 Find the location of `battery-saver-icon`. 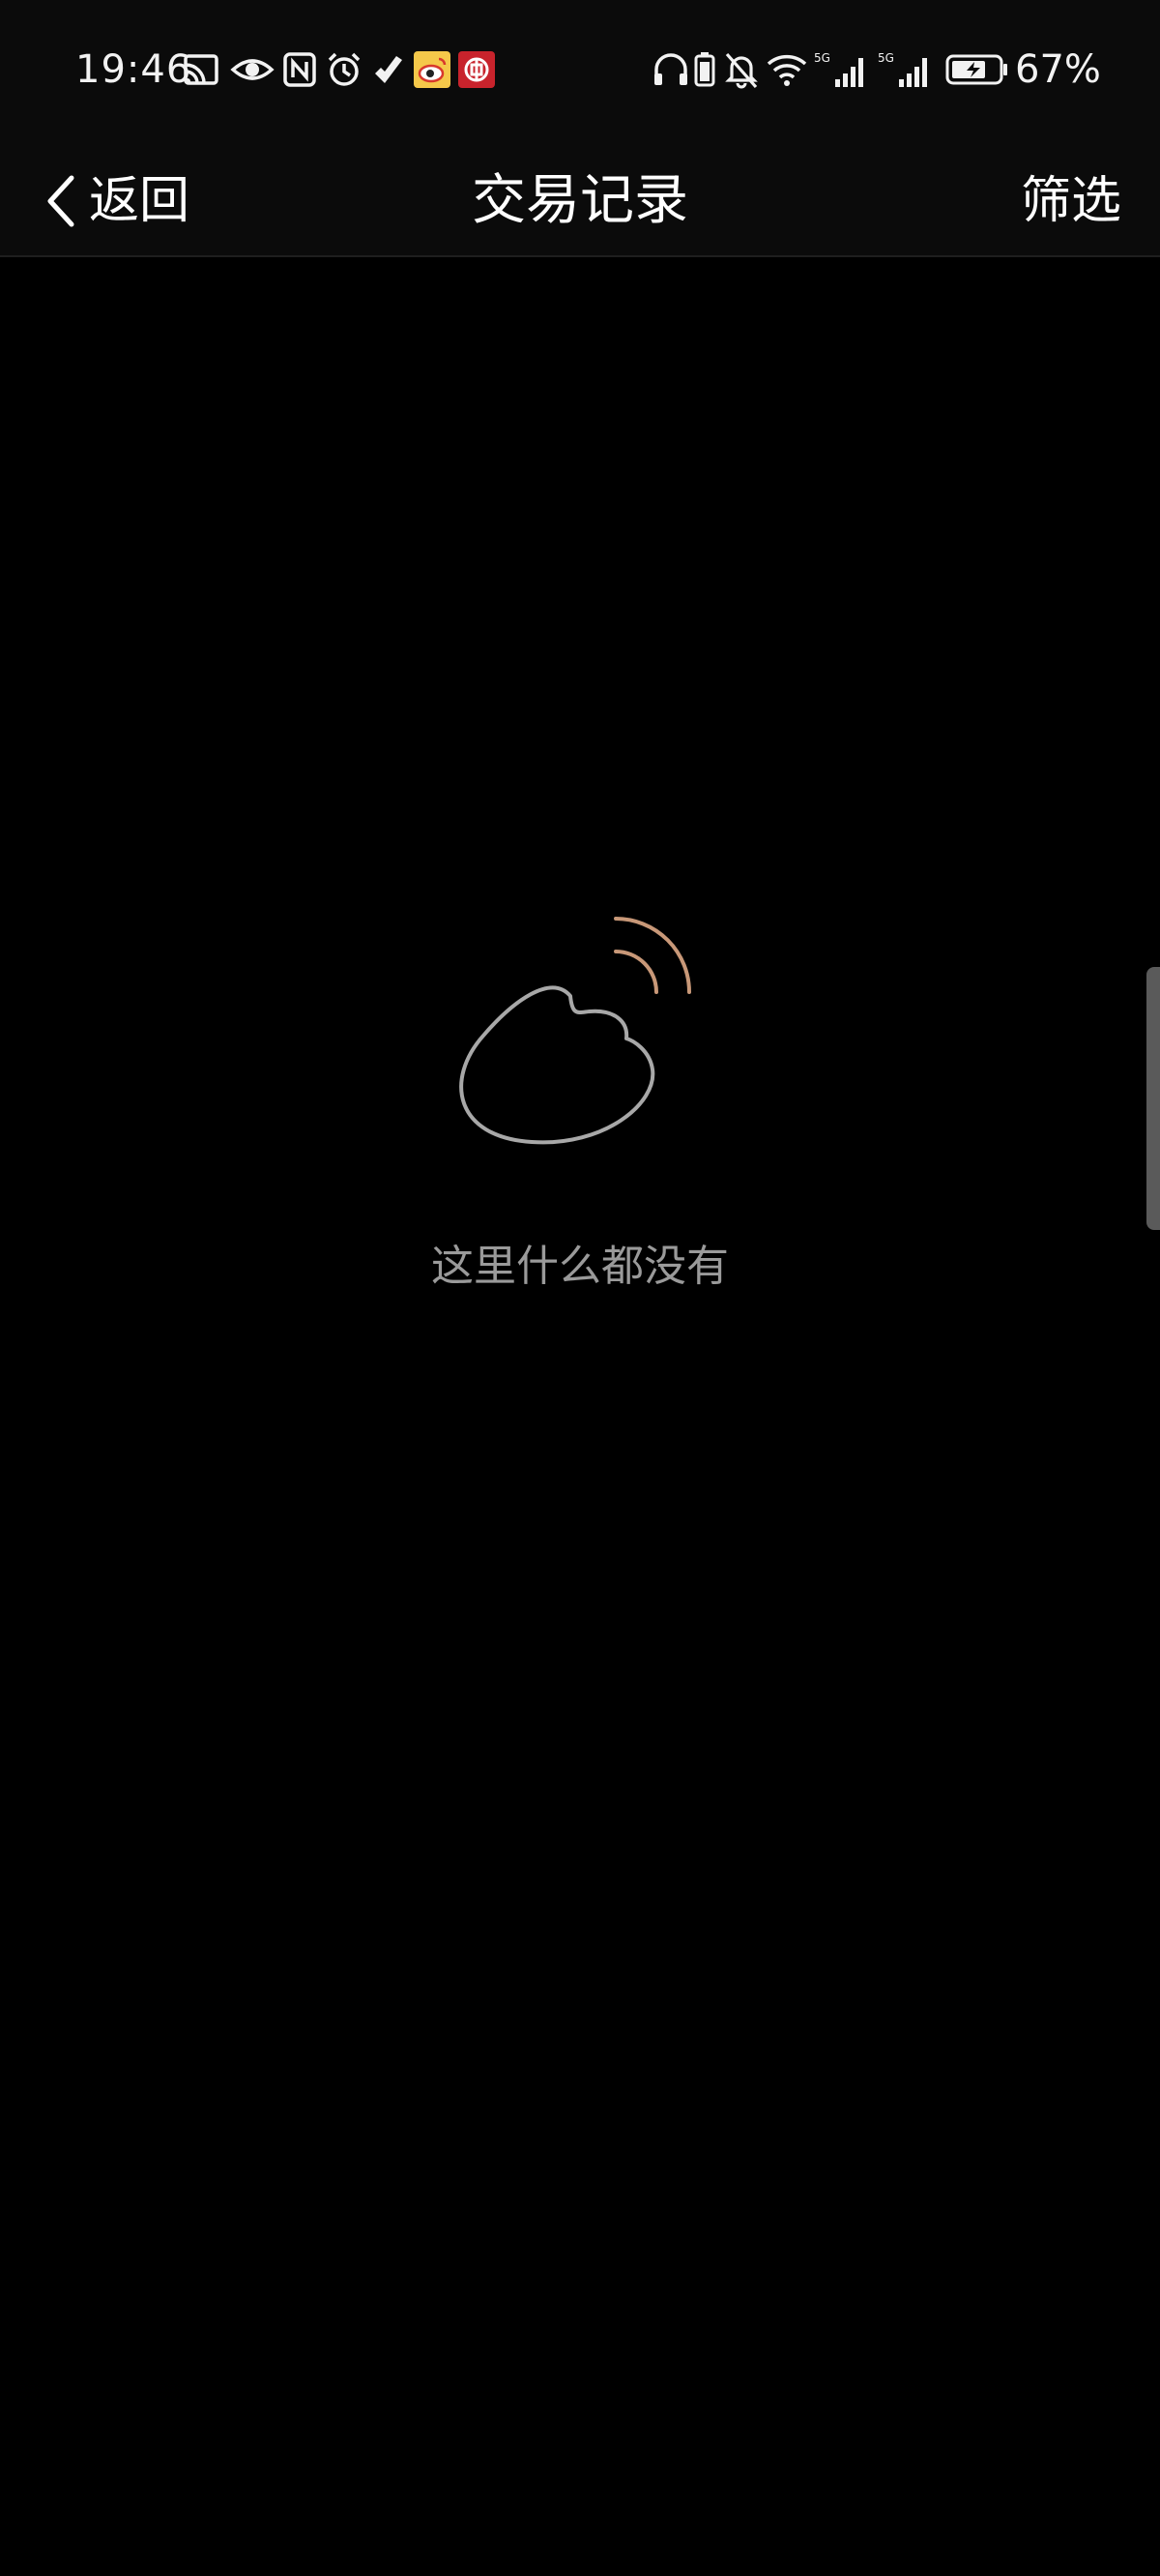

battery-saver-icon is located at coordinates (705, 69).